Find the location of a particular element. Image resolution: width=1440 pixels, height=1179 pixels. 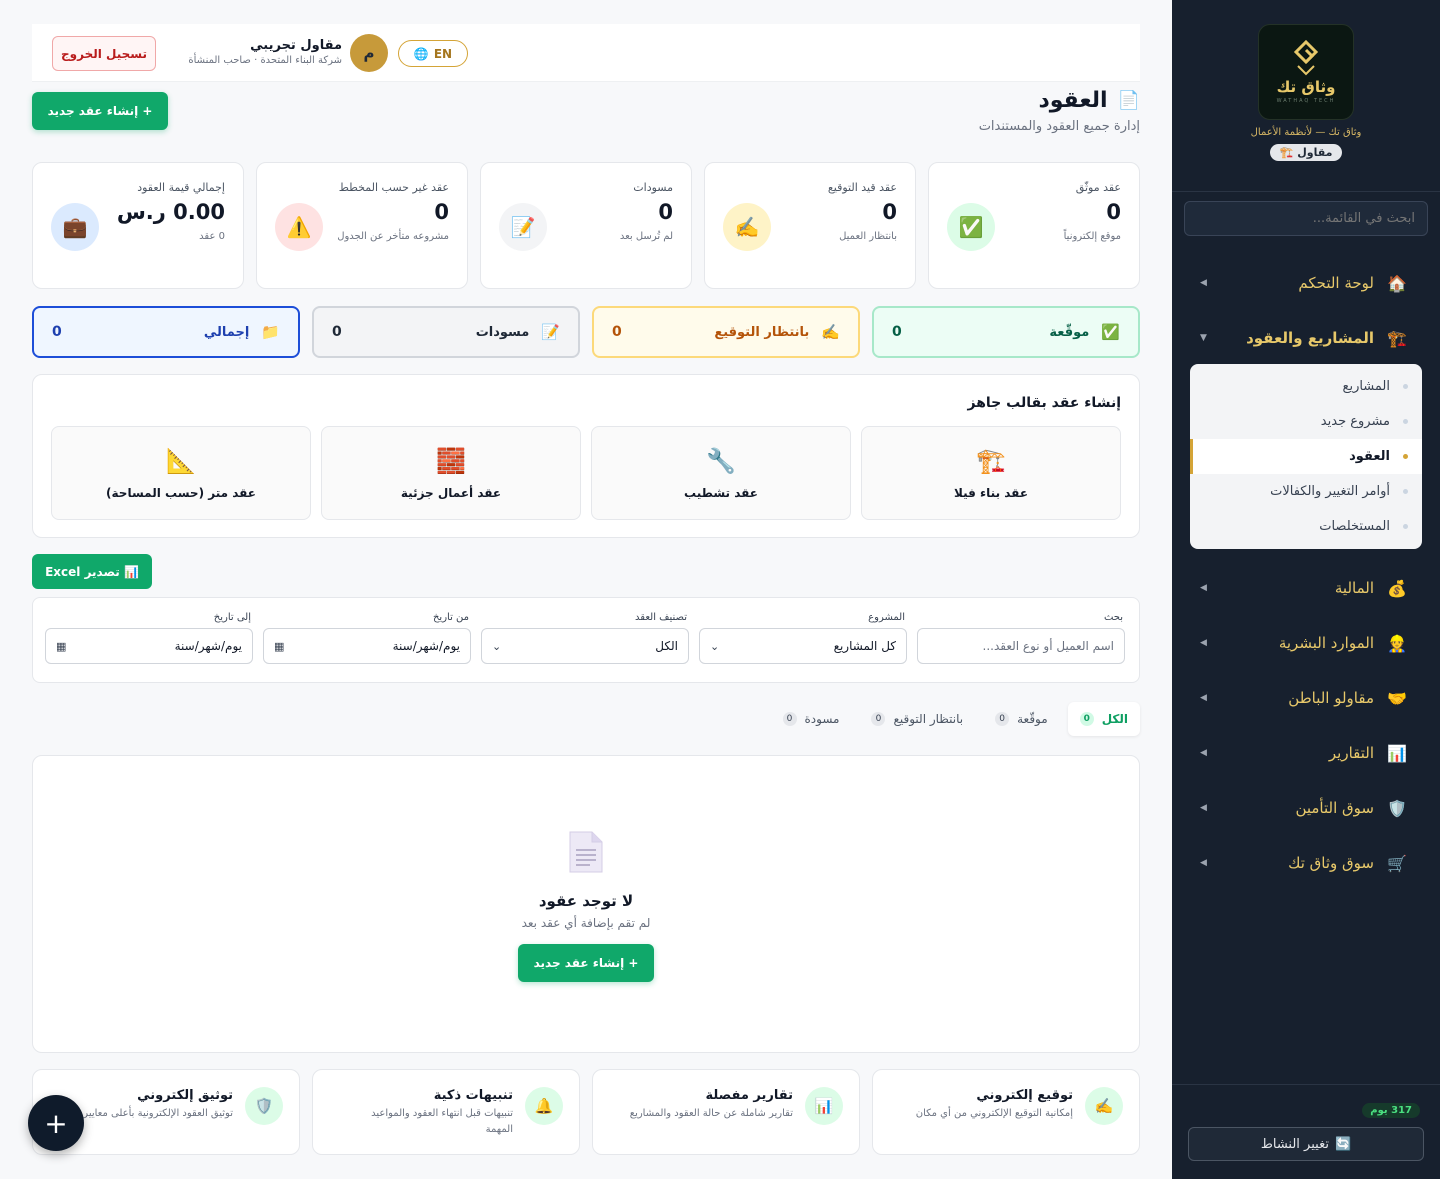

days-remaining-badge: 317 يوم is located at coordinates (1391, 1110).